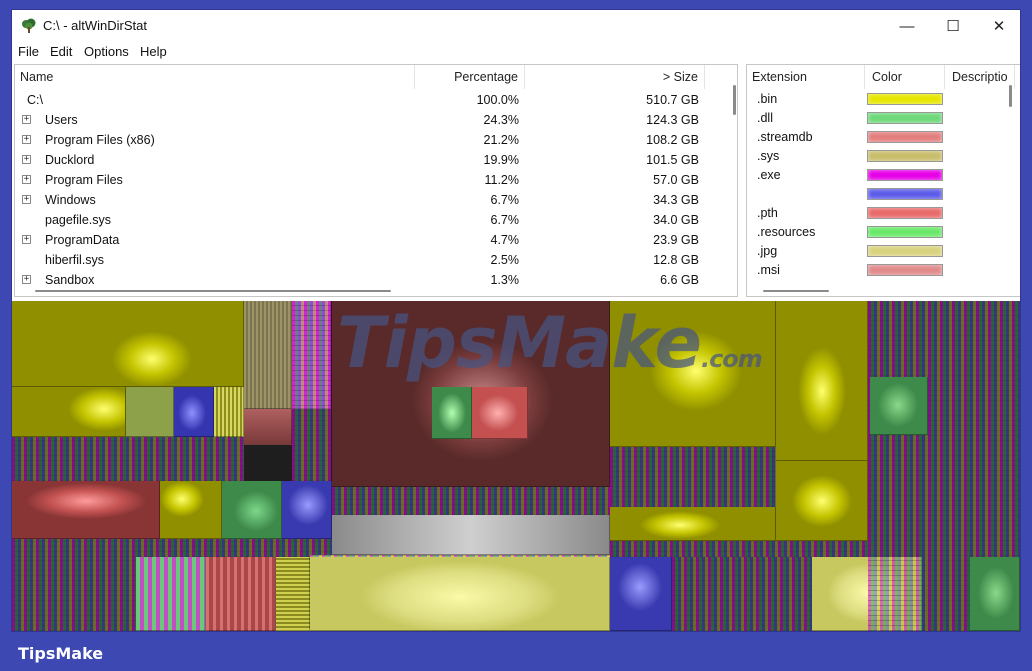  I want to click on tree-row-percentage: 24.3%, so click(501, 120).